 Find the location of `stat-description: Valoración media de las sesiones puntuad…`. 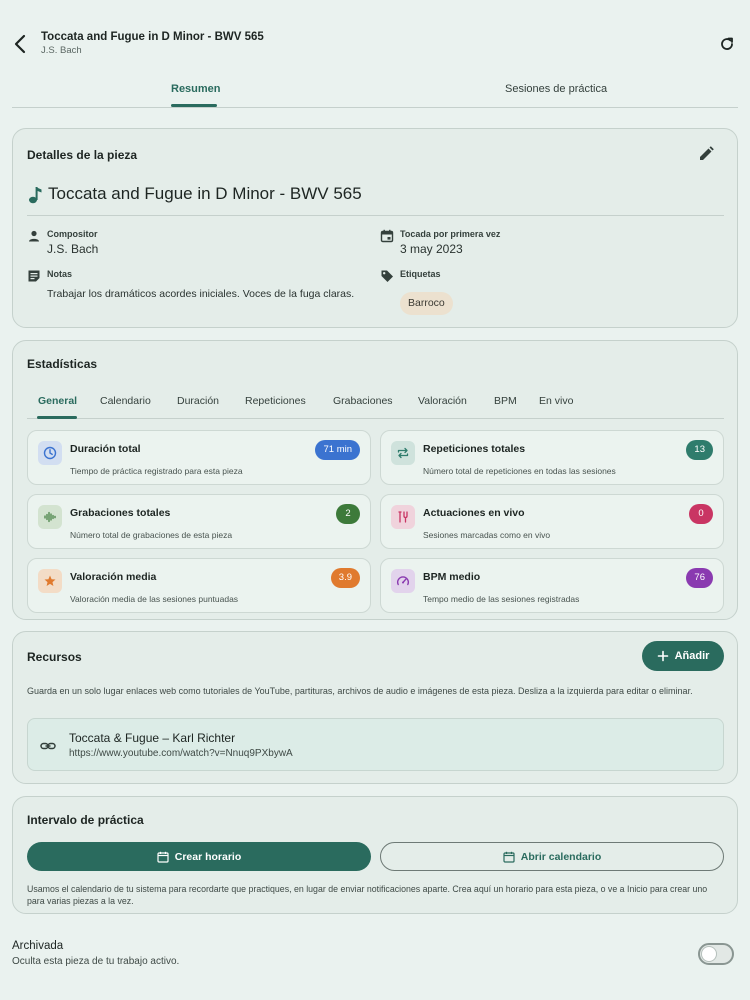

stat-description: Valoración media de las sesiones puntuad… is located at coordinates (154, 599).